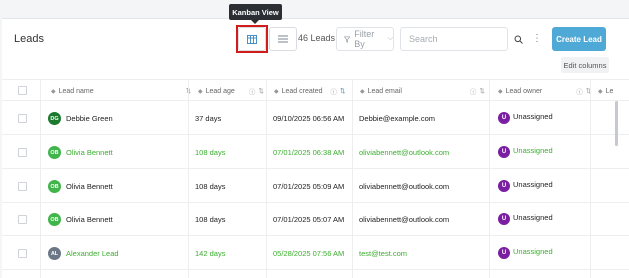  I want to click on column-header-lead-email: ◆ Lead email ⓘ ⇅, so click(422, 91).